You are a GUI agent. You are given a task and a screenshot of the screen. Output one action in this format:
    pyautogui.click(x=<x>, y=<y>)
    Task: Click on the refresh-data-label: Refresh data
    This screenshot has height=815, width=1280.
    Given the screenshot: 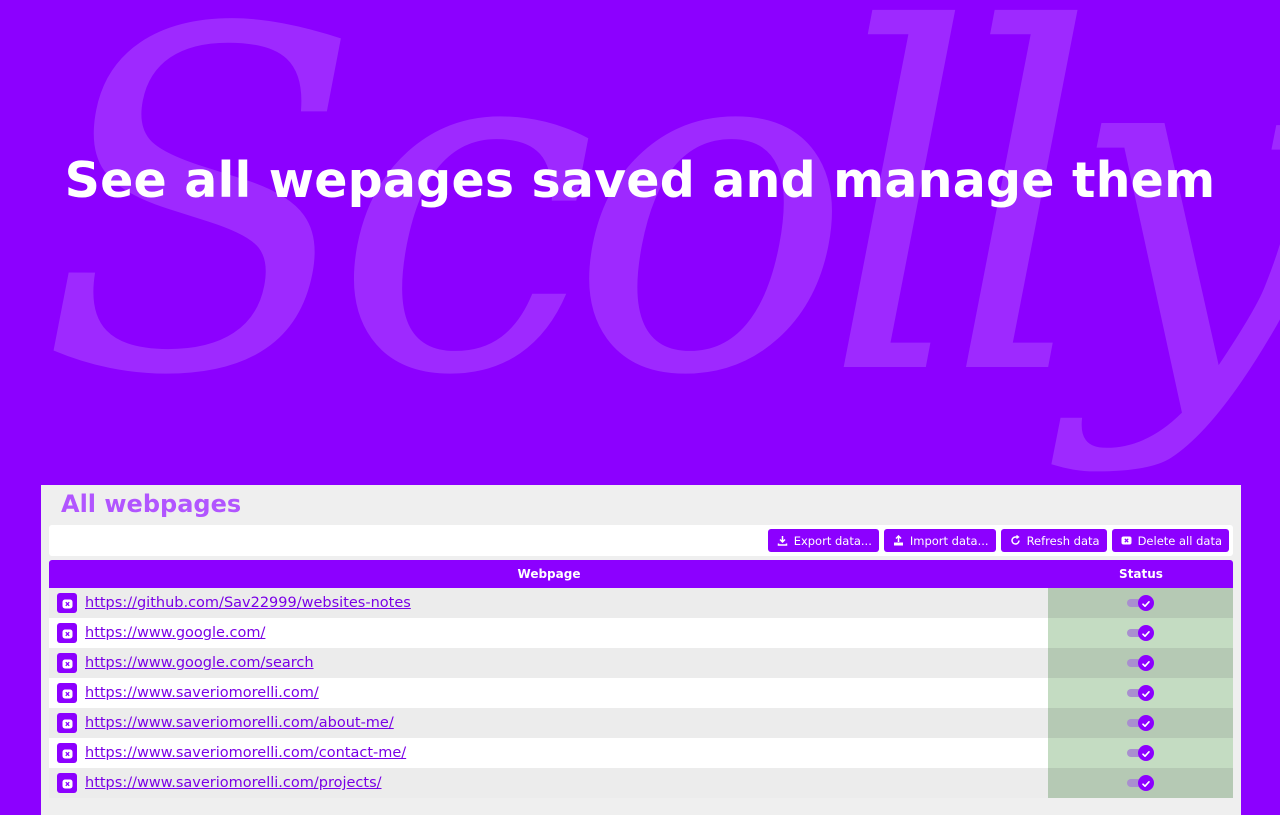 What is the action you would take?
    pyautogui.click(x=1063, y=540)
    